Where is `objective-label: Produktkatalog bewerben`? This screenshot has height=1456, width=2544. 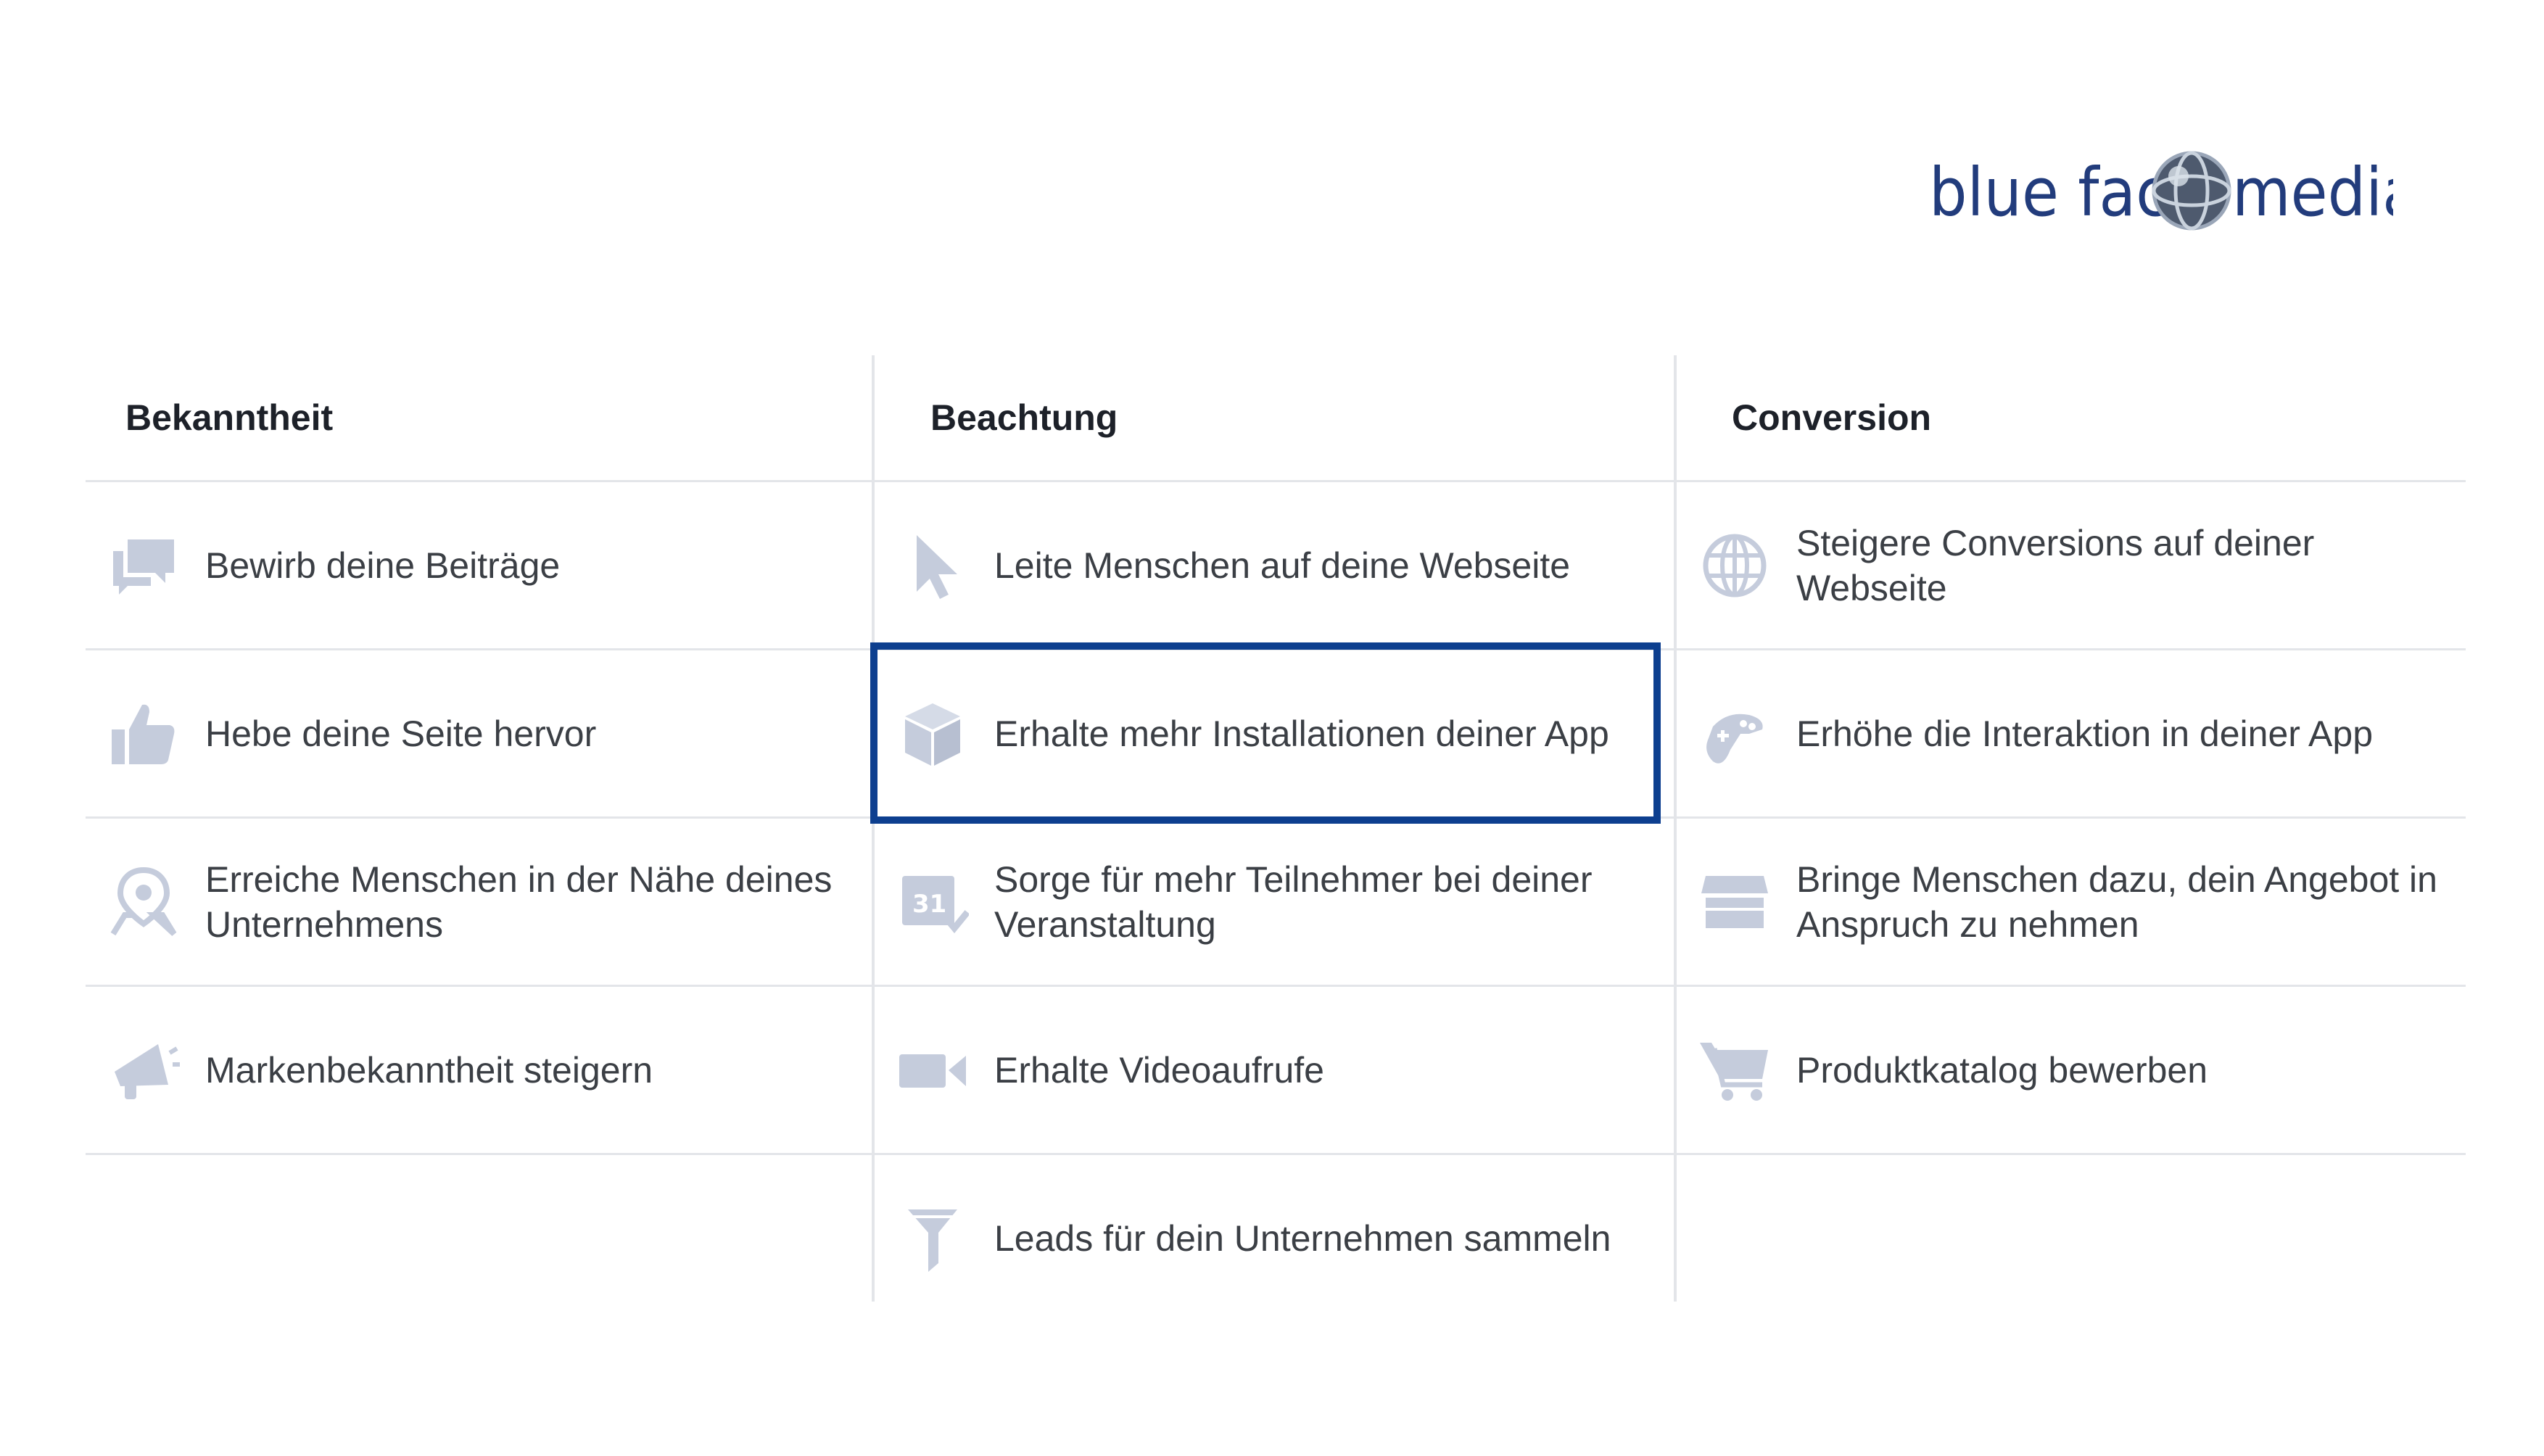
objective-label: Produktkatalog bewerben is located at coordinates (2002, 1070).